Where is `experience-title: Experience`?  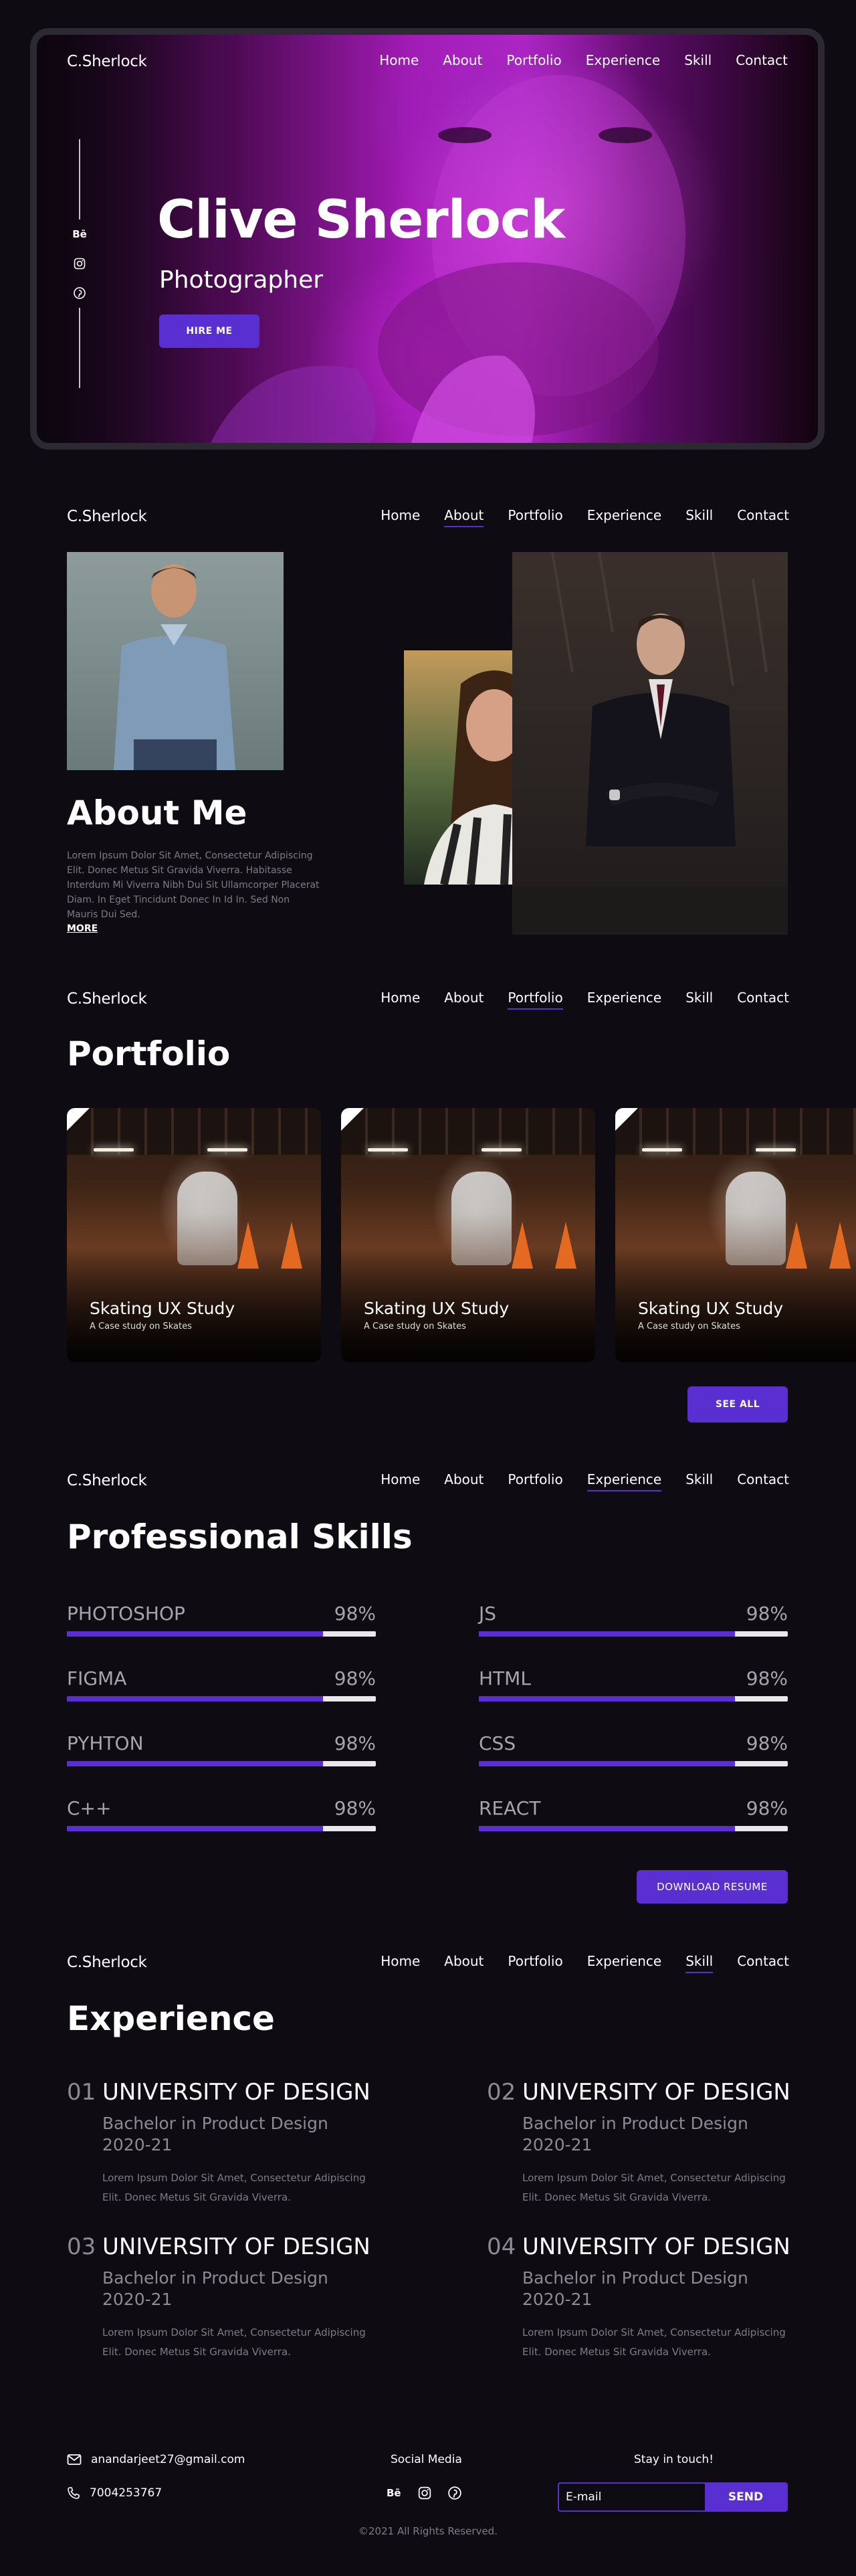
experience-title: Experience is located at coordinates (171, 2018).